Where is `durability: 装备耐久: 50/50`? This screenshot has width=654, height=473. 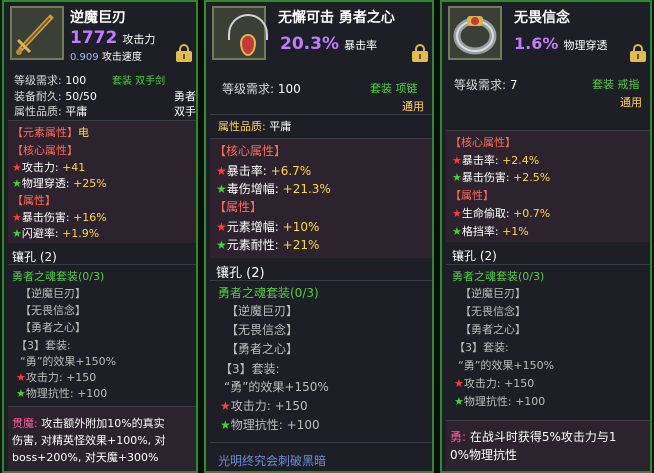
durability: 装备耐久: 50/50 is located at coordinates (55, 96).